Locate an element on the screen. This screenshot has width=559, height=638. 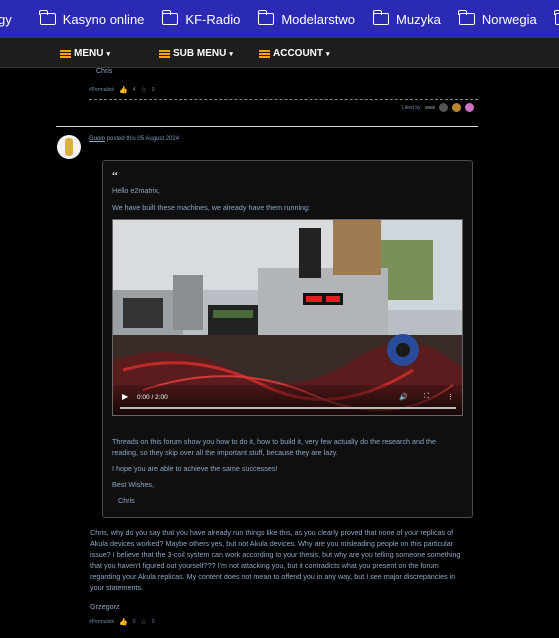
more-options-icon: ⋮ is located at coordinates (450, 397).